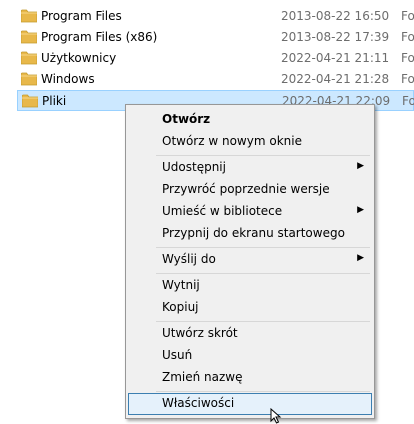 The image size is (414, 424). I want to click on file-row-uzytkownicy: Użytkownicy 2022-04-21 21:11 Fo, so click(215, 58).